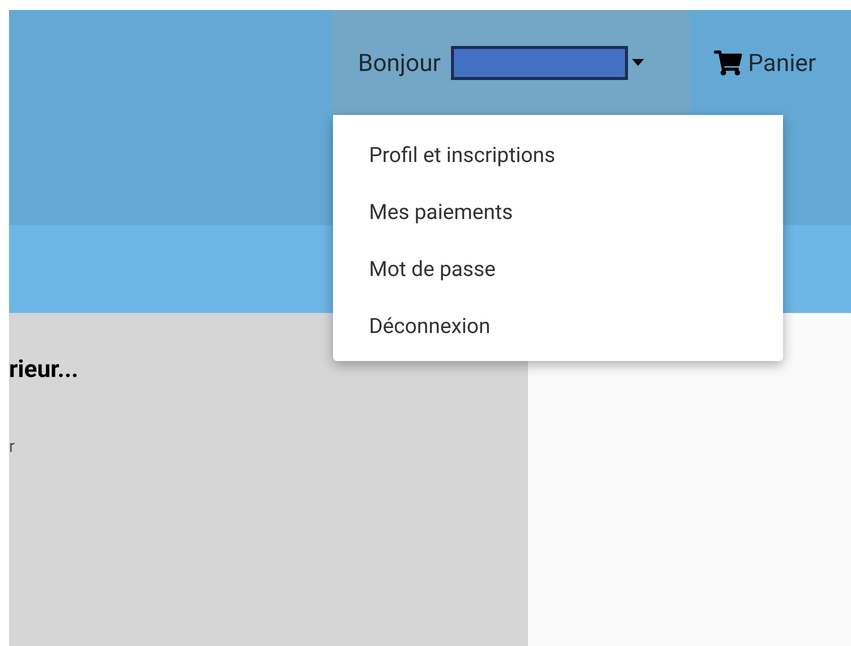 The image size is (851, 646). I want to click on user-menu-button: Bonjour, so click(511, 62).